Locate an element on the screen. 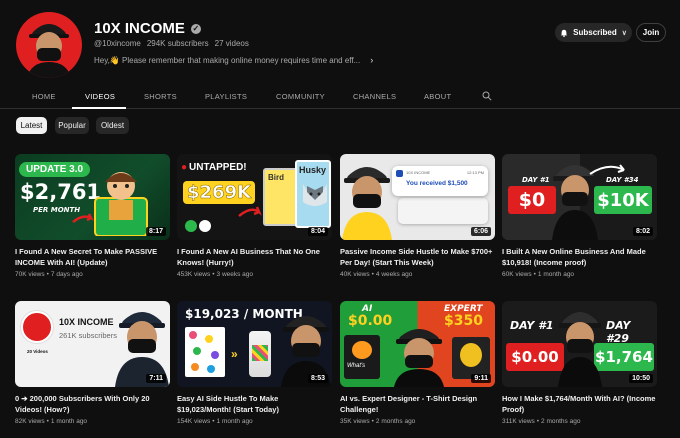  lock-icon: ● is located at coordinates (184, 167).